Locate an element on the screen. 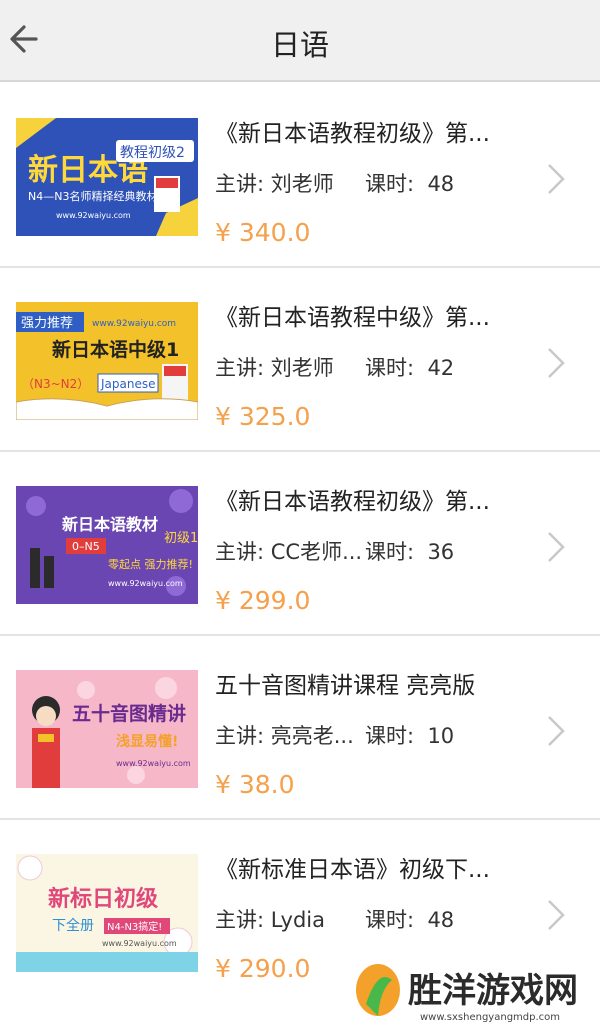 The image size is (600, 1029). course-hours: 课时: 42 is located at coordinates (409, 367).